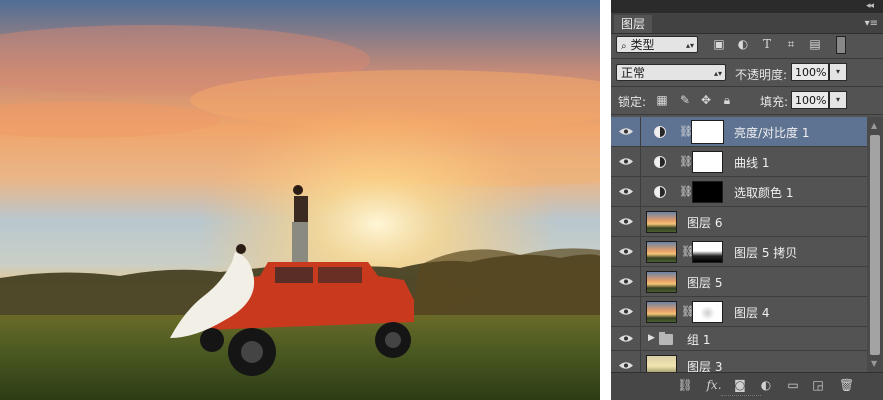 The width and height of the screenshot is (883, 400). What do you see at coordinates (699, 340) in the screenshot?
I see `layer-name: 组 1` at bounding box center [699, 340].